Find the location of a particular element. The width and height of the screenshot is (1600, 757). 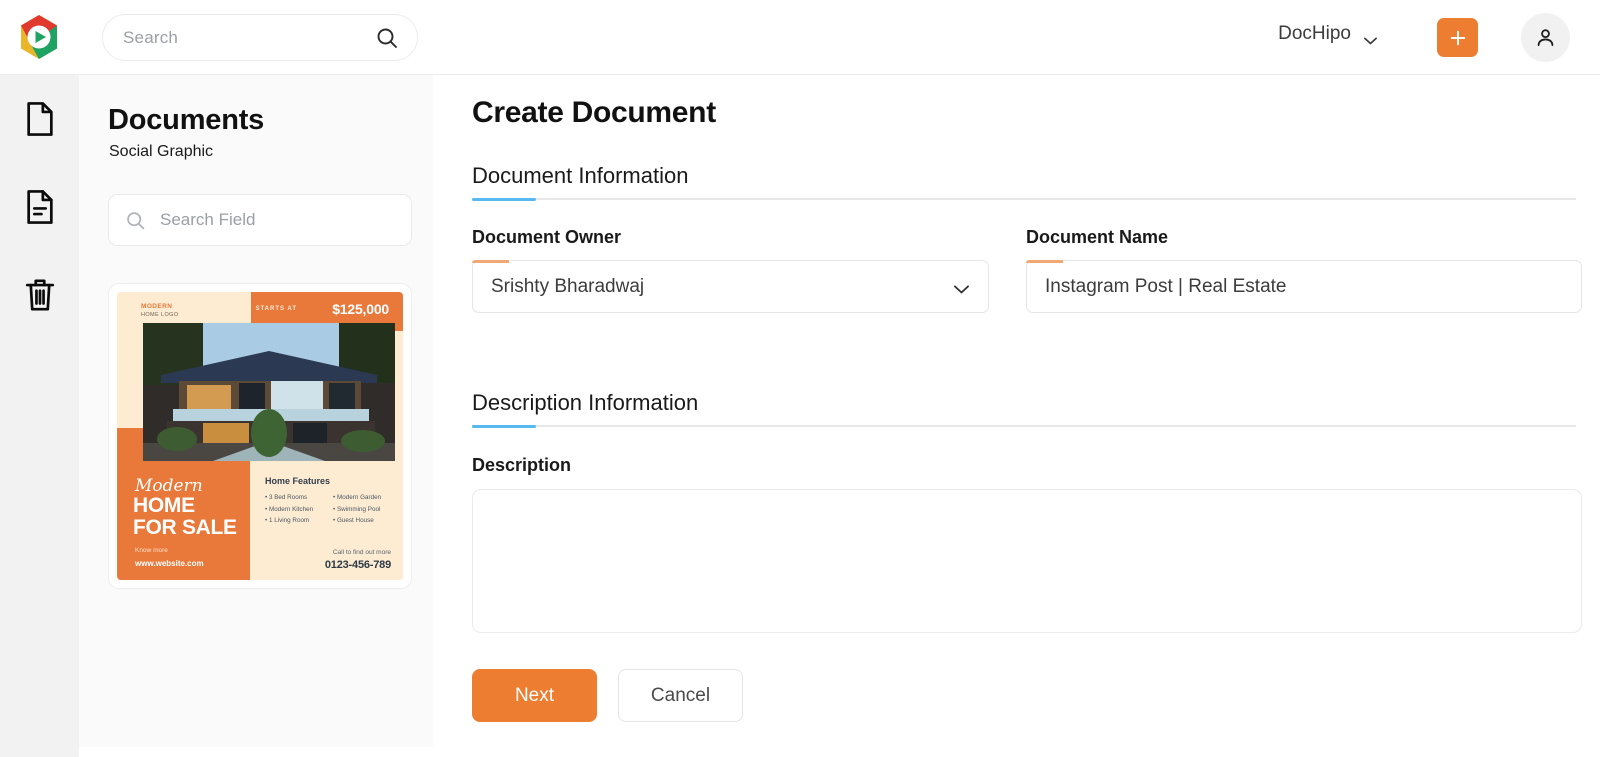

next-button: Next is located at coordinates (534, 695).